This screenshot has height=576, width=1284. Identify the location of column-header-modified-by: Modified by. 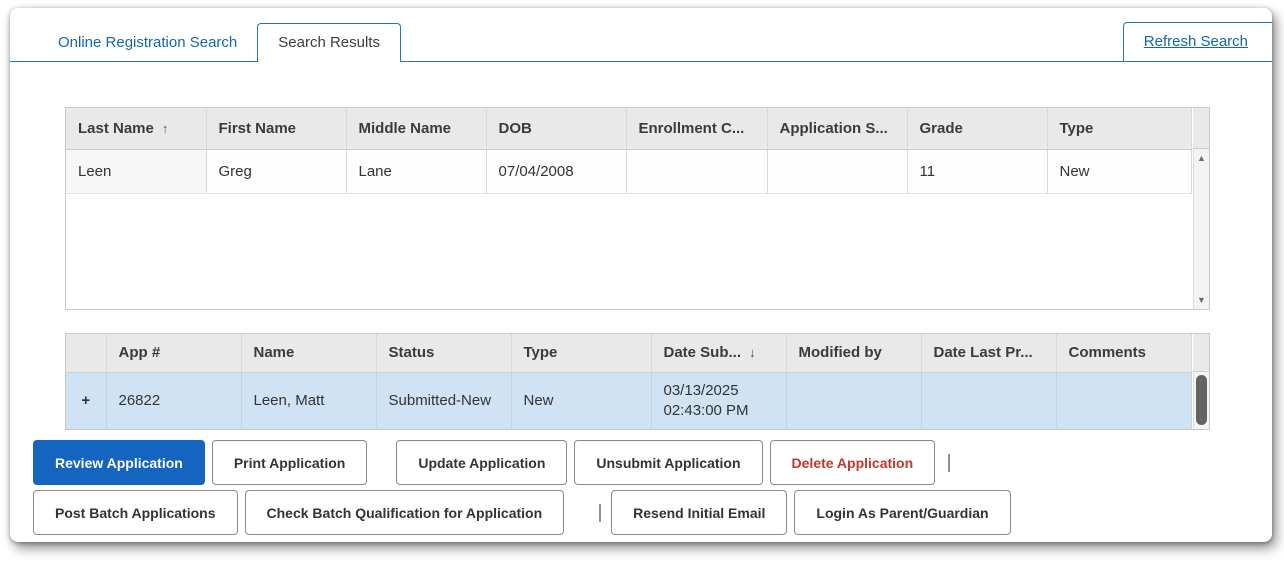
(854, 353).